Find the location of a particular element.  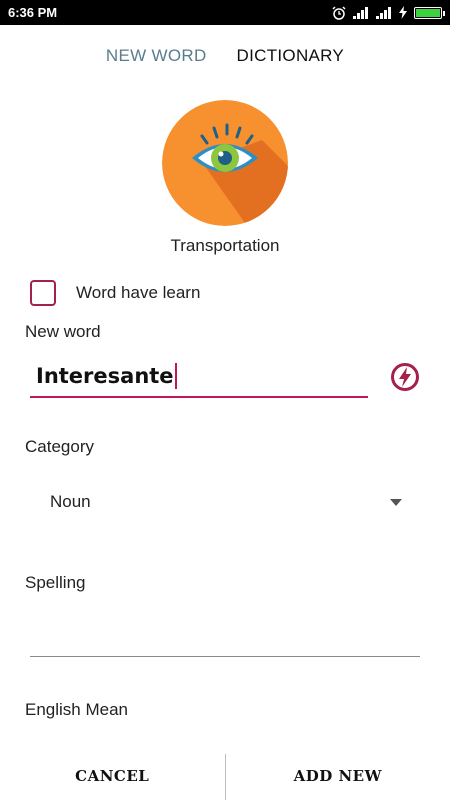

text-caret is located at coordinates (175, 376).